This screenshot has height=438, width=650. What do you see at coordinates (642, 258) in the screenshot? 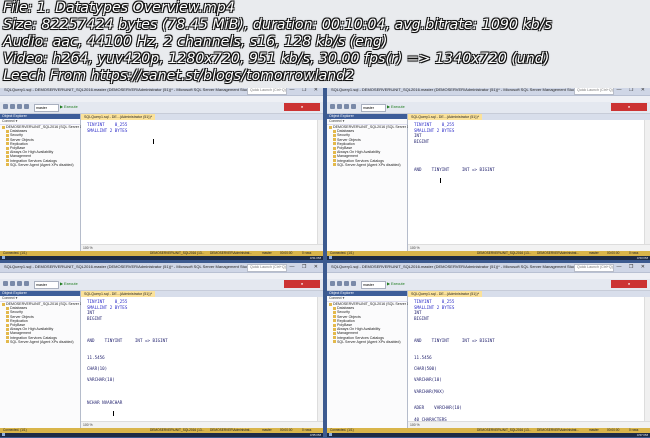
I see `taskbar-clock: 4:53 PM` at bounding box center [642, 258].